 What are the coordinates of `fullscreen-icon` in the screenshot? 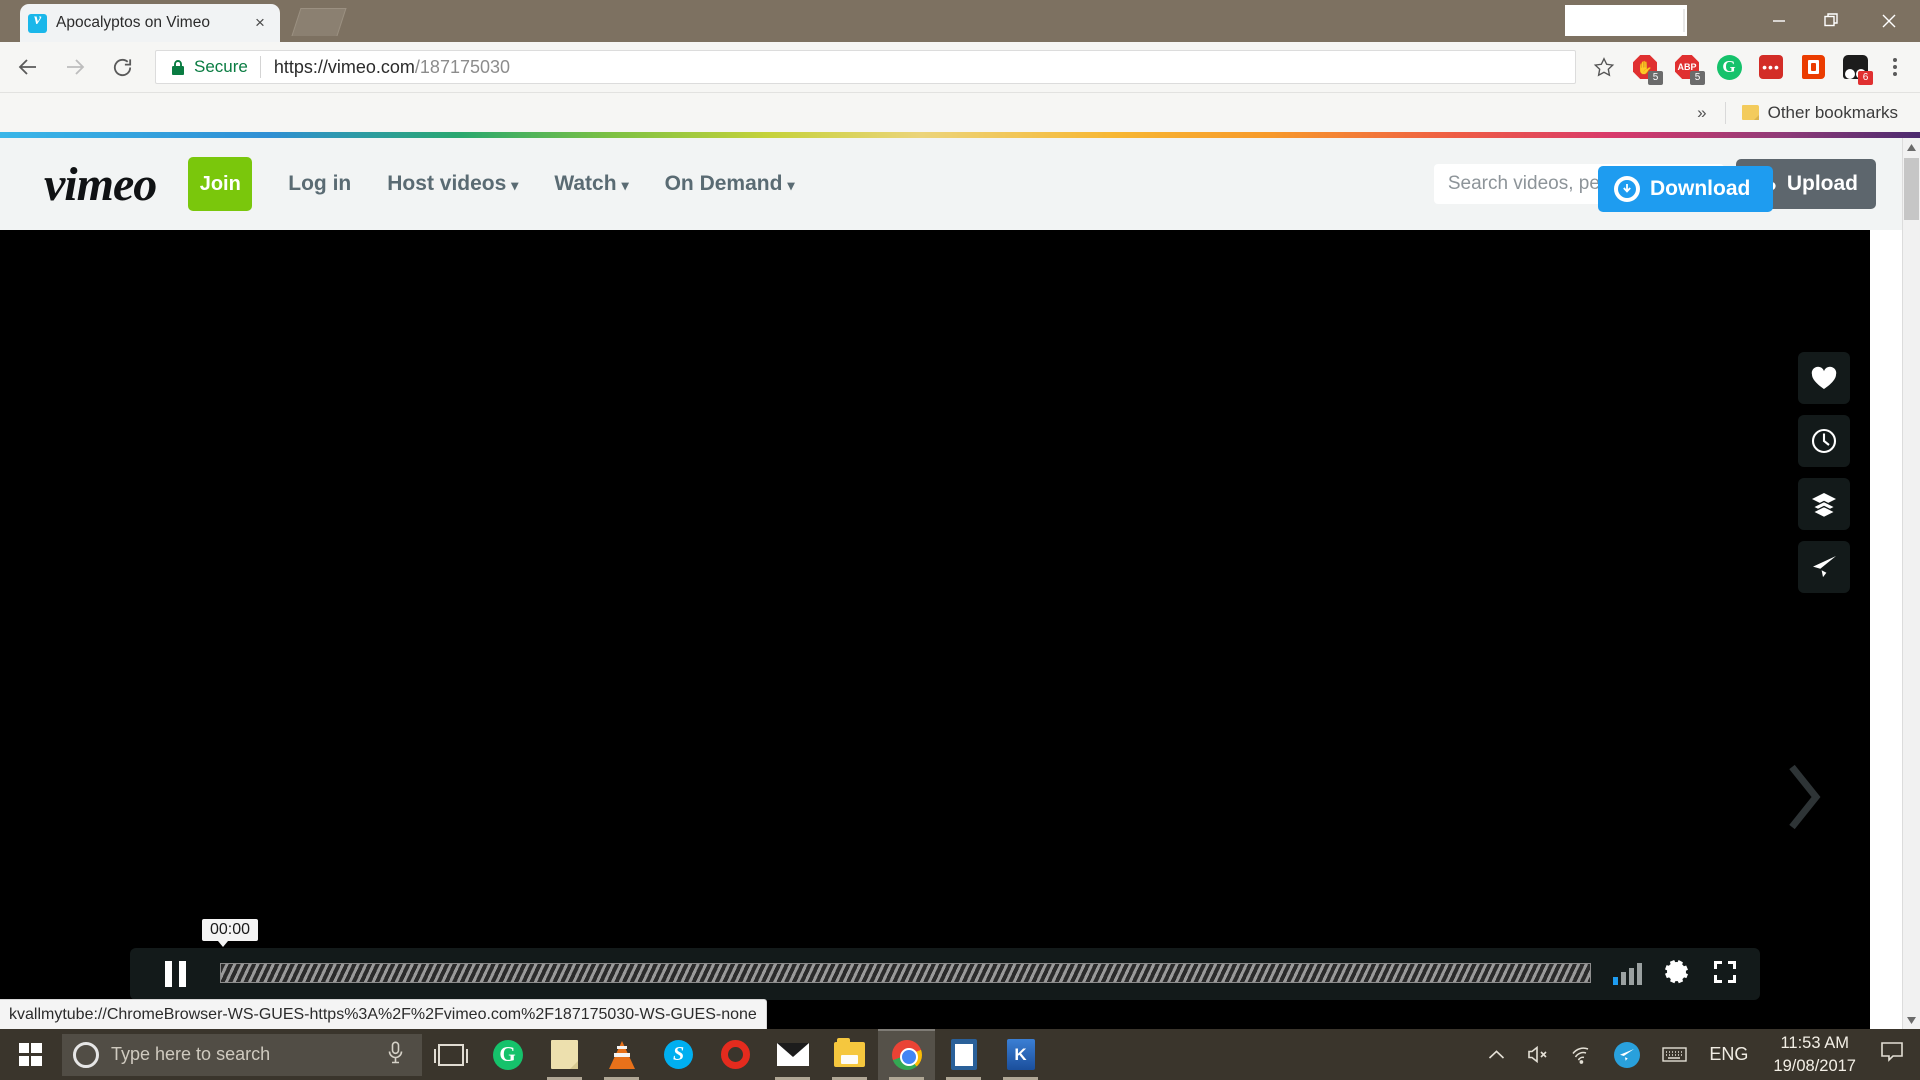 It's located at (1725, 974).